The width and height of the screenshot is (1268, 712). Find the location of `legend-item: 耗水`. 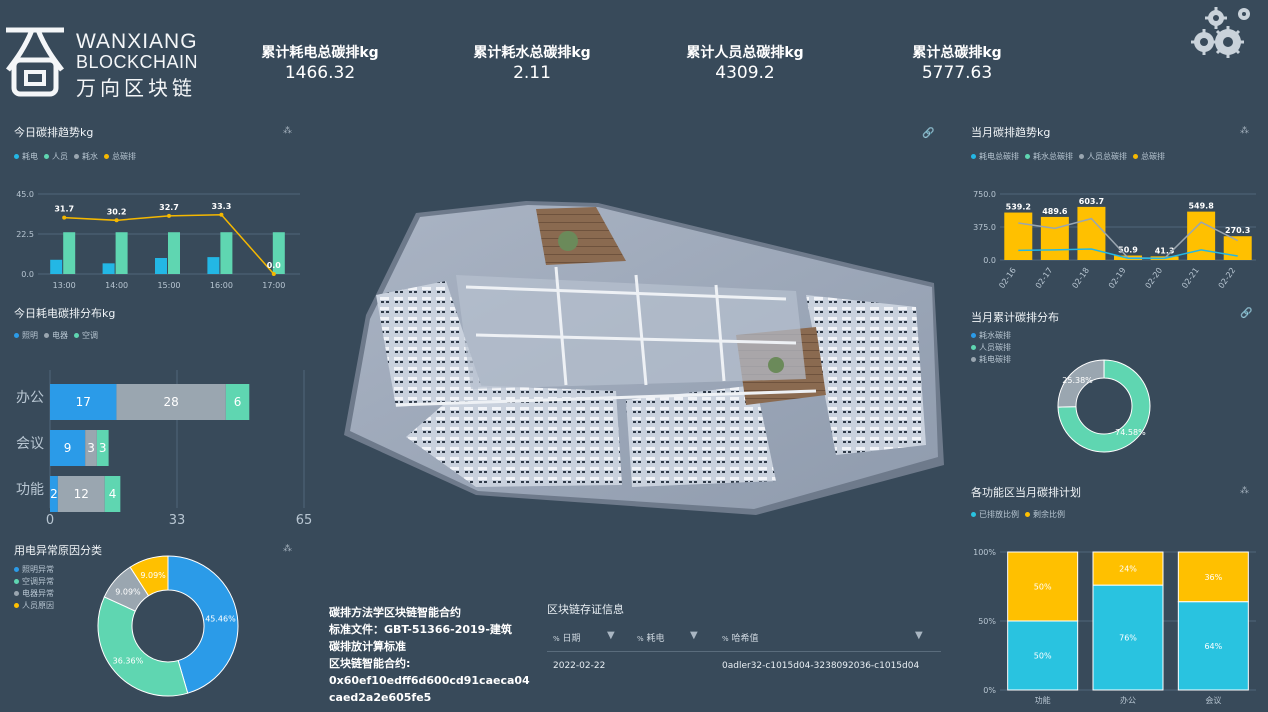

legend-item: 耗水 is located at coordinates (86, 156).